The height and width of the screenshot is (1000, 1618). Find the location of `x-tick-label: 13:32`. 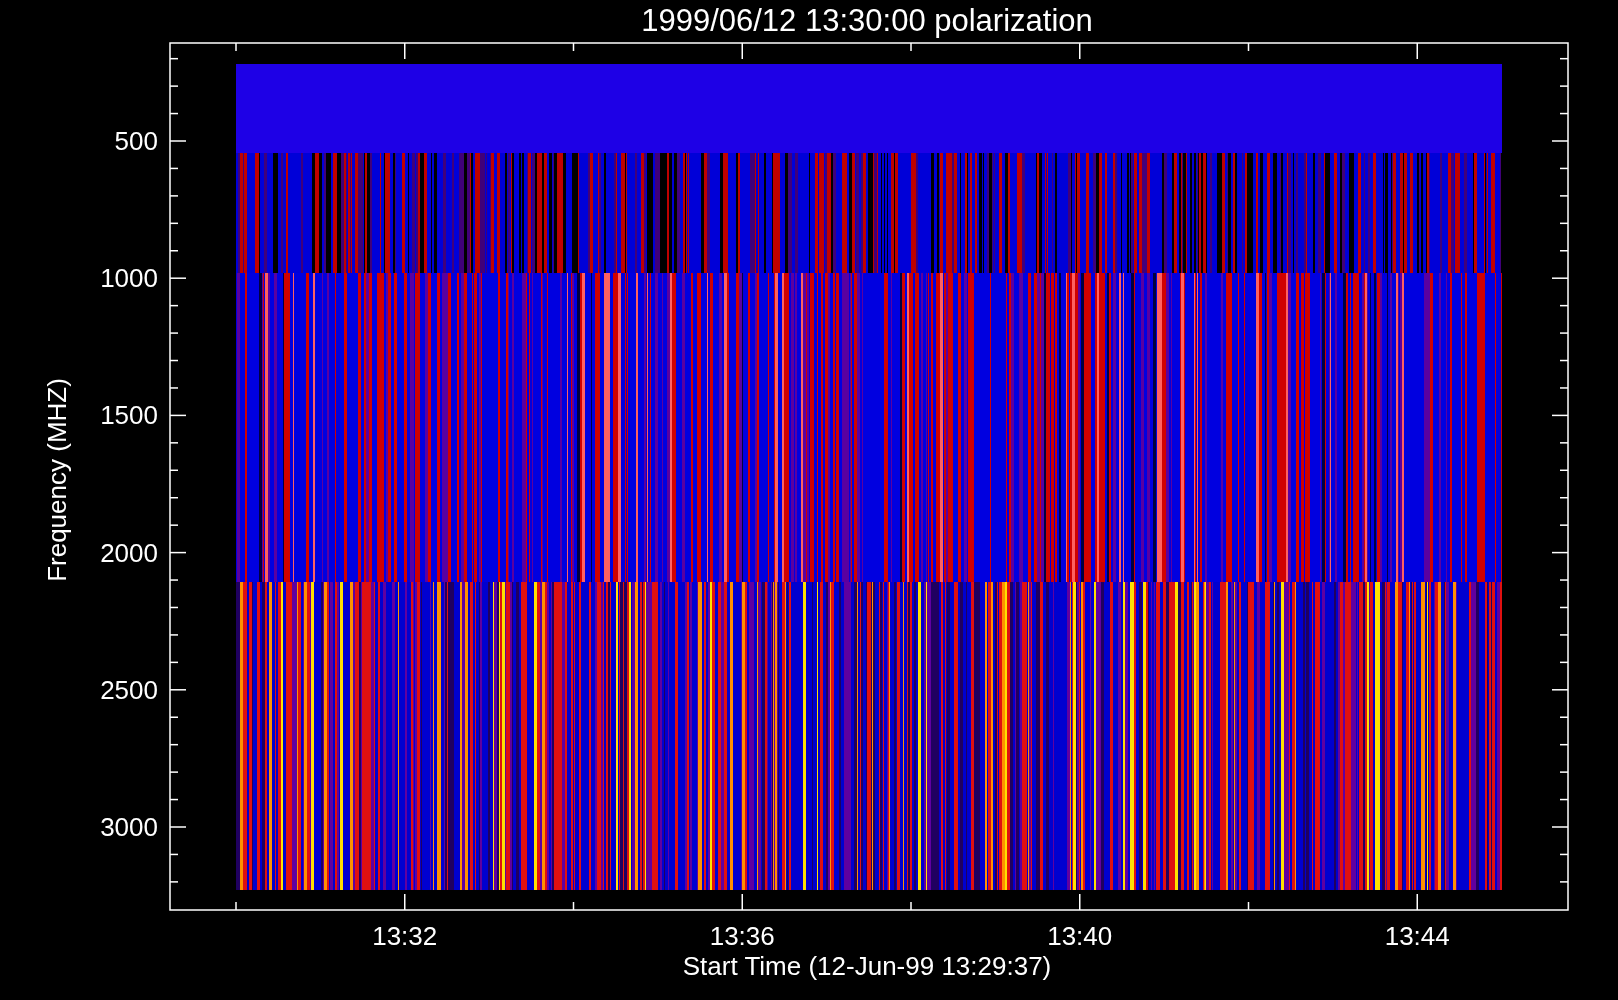

x-tick-label: 13:32 is located at coordinates (405, 936).